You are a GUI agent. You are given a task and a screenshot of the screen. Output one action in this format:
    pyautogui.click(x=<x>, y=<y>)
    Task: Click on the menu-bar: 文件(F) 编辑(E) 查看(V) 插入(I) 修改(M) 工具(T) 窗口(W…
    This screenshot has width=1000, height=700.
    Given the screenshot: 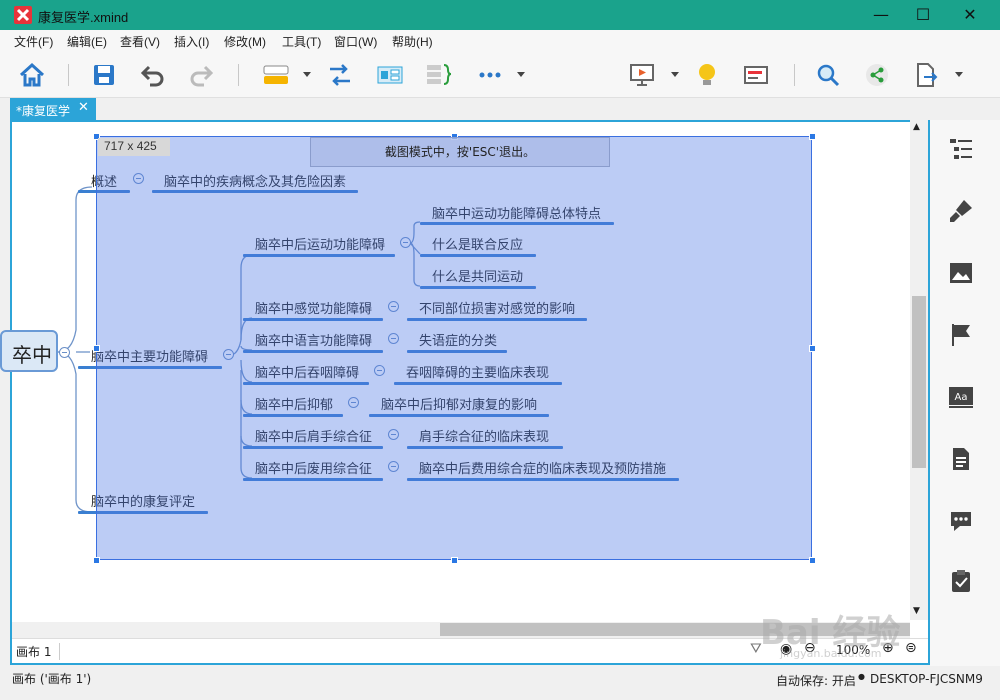 What is the action you would take?
    pyautogui.click(x=500, y=41)
    